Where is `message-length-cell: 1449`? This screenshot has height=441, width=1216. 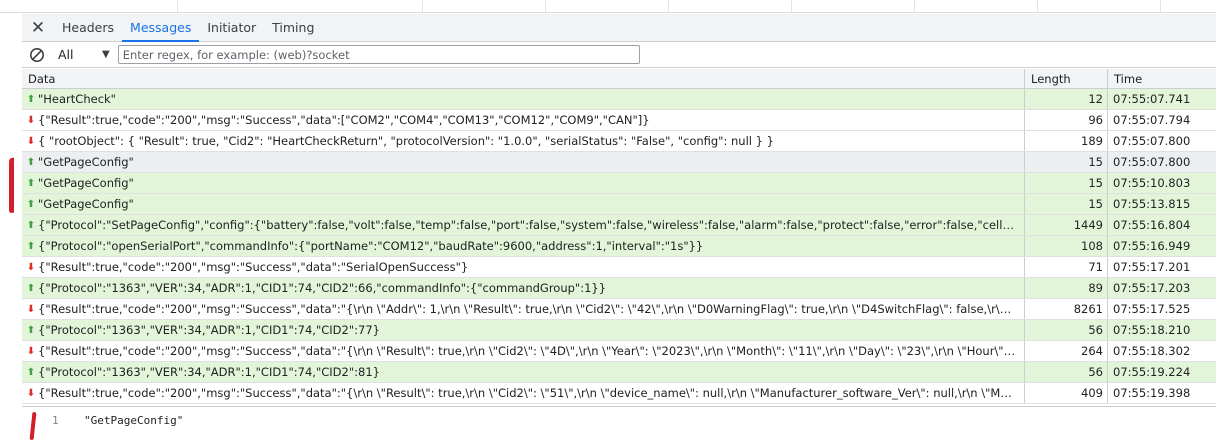 message-length-cell: 1449 is located at coordinates (1066, 225).